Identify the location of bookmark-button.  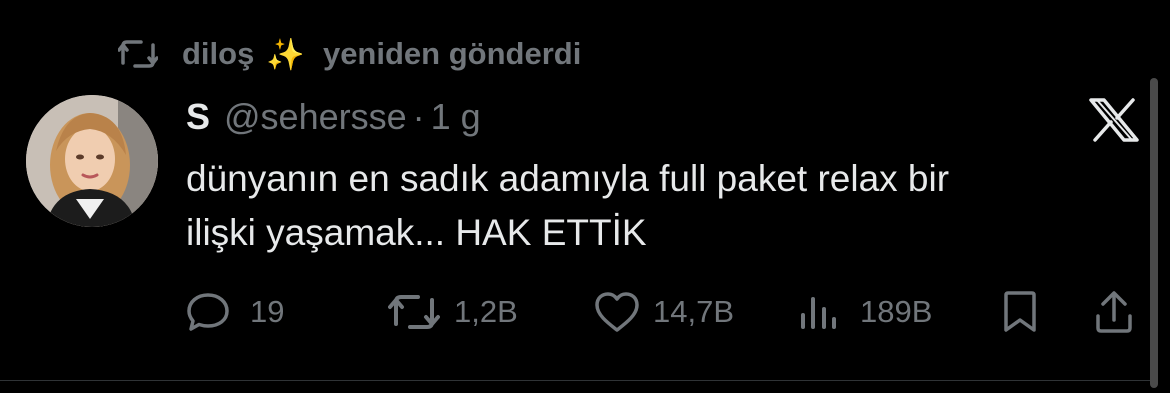
(1020, 312).